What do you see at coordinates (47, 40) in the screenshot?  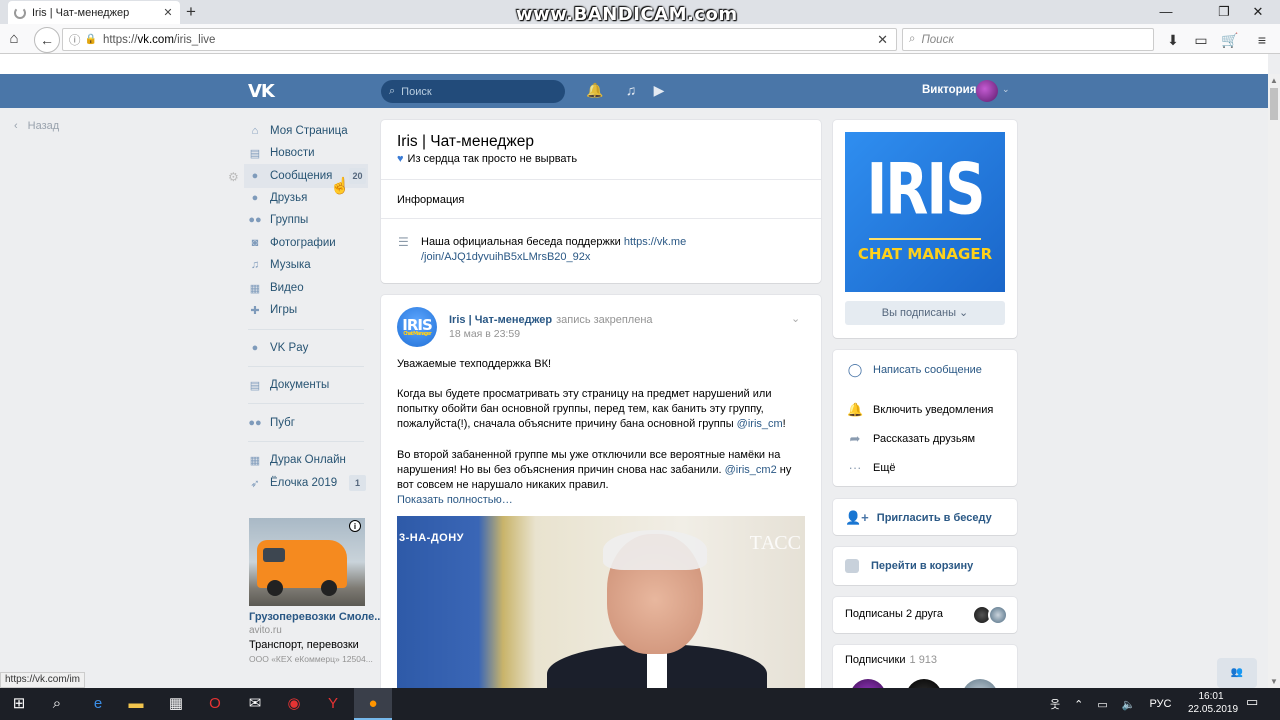 I see `back-button: ←` at bounding box center [47, 40].